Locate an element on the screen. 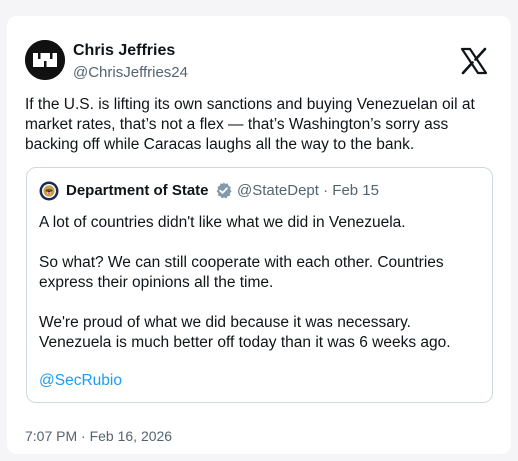  author-avatar is located at coordinates (45, 60).